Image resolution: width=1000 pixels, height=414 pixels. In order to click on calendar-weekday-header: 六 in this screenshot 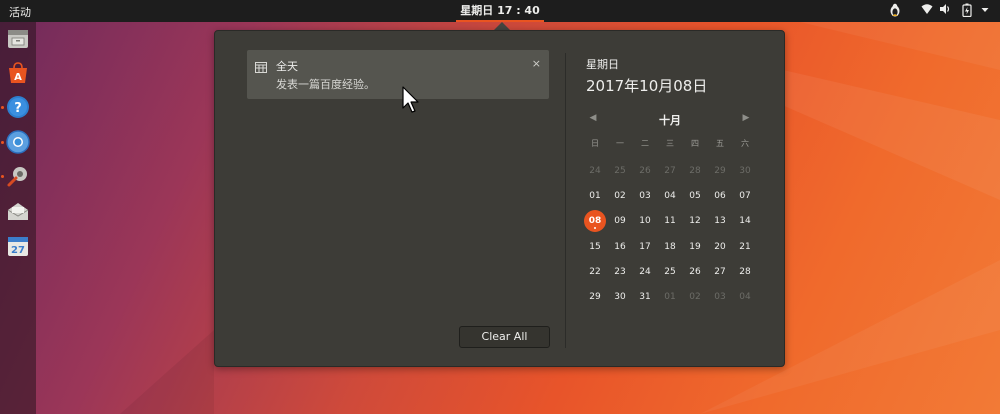, I will do `click(745, 143)`.